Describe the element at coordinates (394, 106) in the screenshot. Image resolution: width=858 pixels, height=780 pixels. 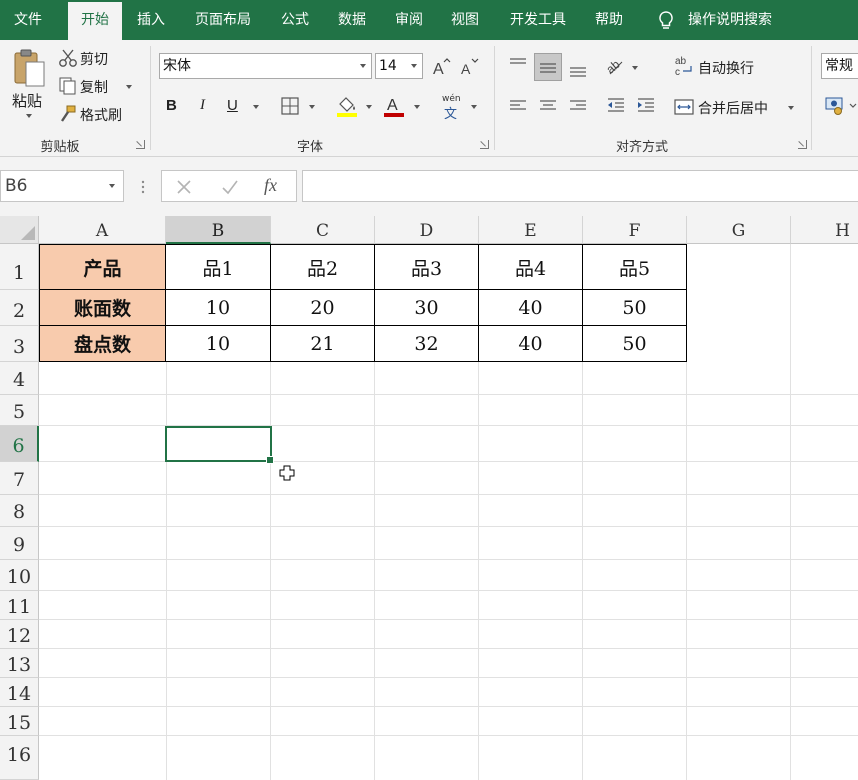
I see `font-color-button: A` at that location.